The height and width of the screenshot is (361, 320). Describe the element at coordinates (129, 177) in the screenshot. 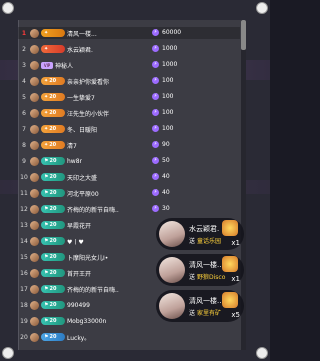

I see `ranking-row: 10 ⚑ 20 天印之大盛` at that location.